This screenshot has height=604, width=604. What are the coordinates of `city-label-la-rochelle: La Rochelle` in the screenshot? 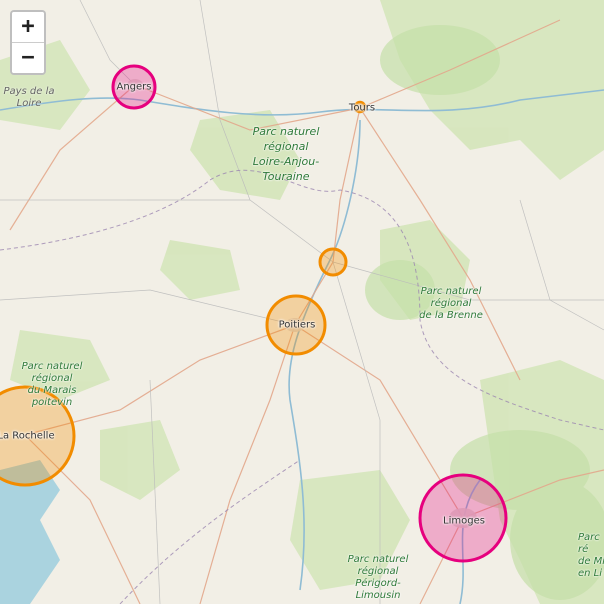 It's located at (27, 436).